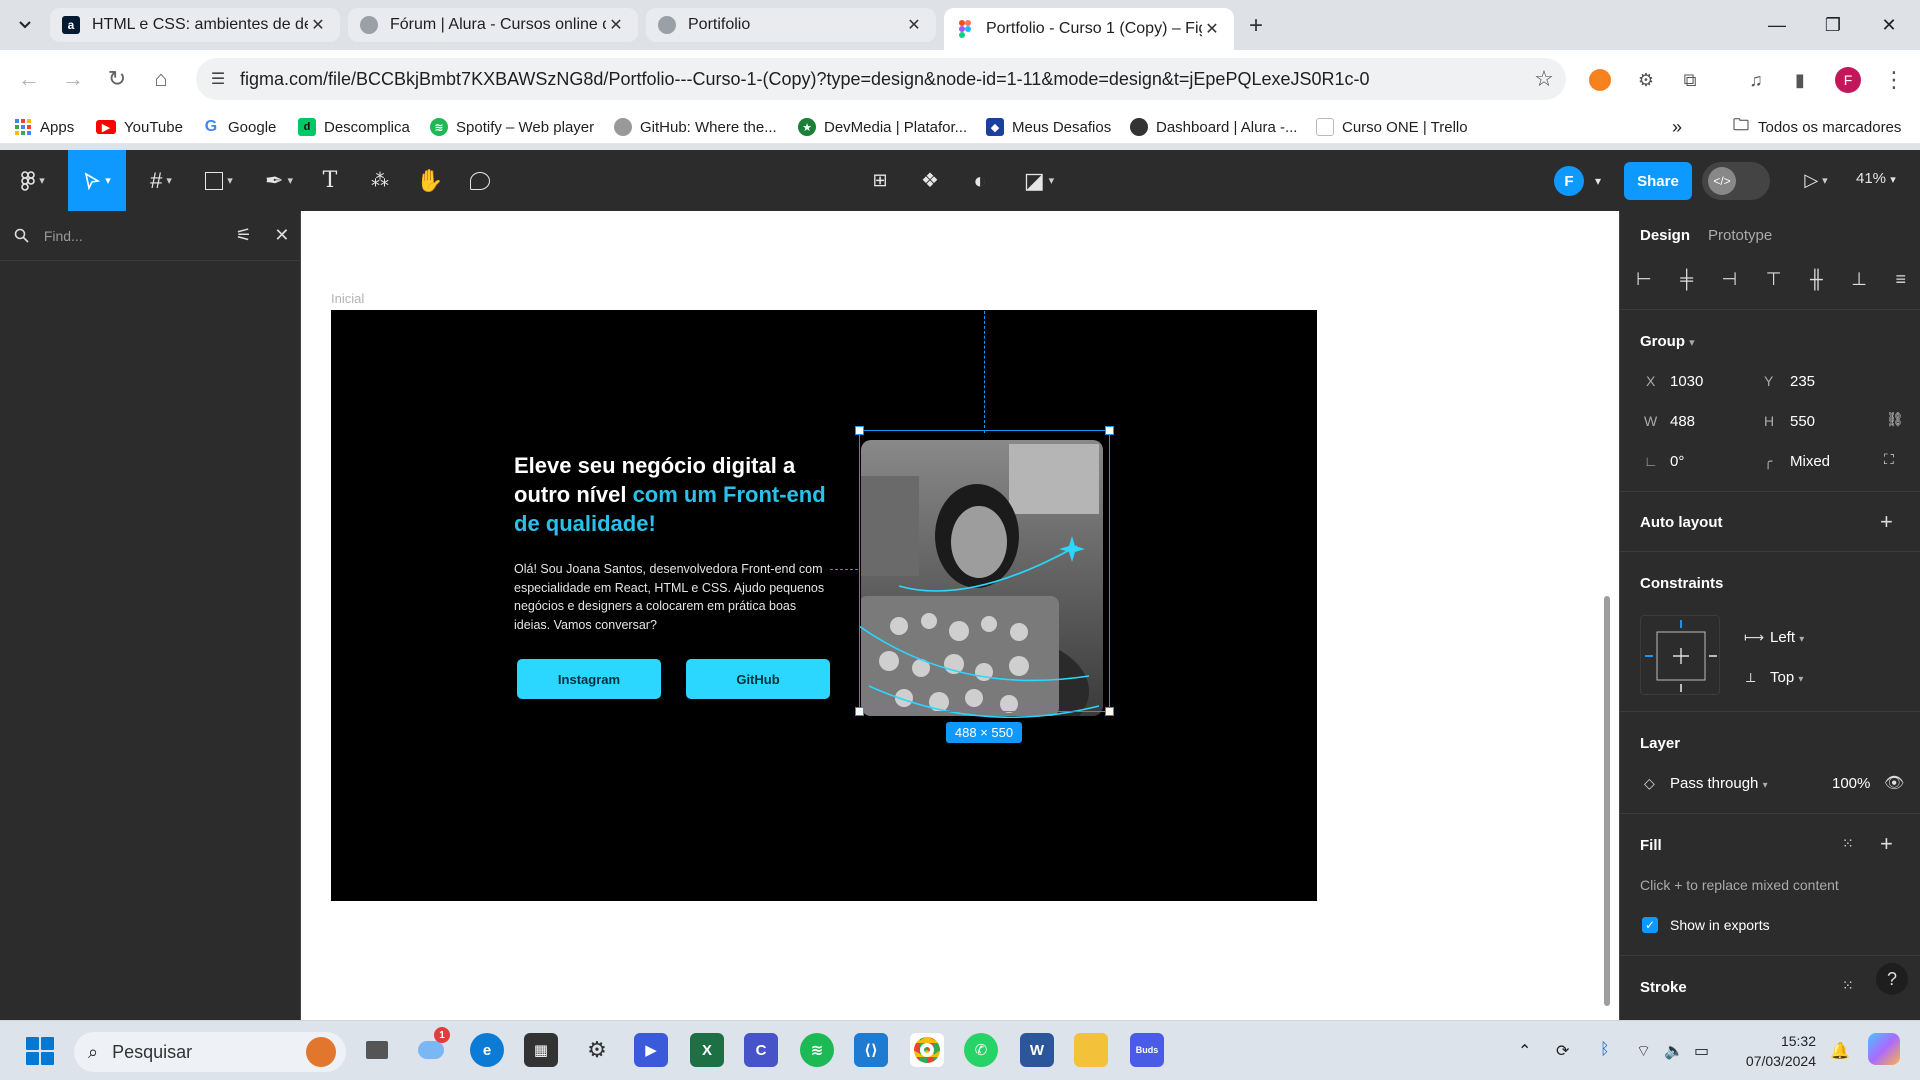  I want to click on frame-tool-button: # ▾, so click(161, 180).